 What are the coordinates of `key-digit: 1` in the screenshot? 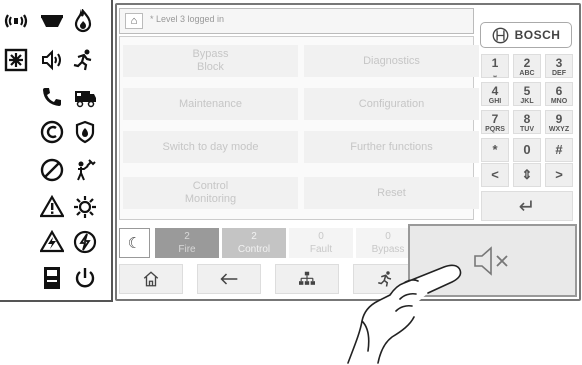 It's located at (495, 63).